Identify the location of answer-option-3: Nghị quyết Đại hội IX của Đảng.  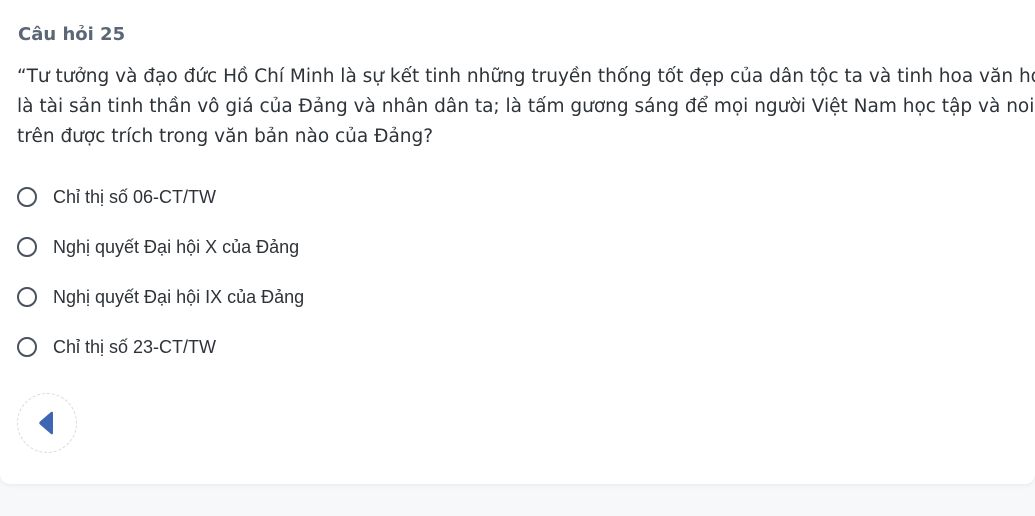
(315, 297).